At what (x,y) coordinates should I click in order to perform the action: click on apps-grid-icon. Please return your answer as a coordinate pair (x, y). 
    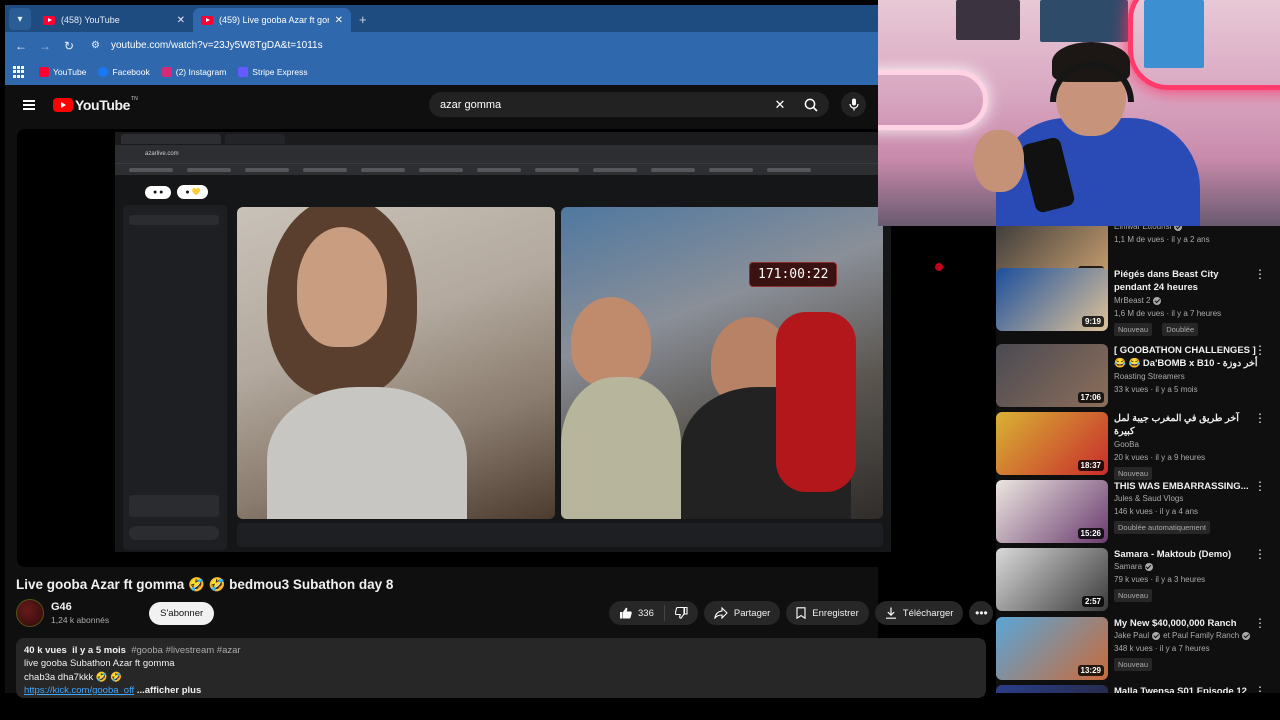
    Looking at the image, I should click on (19, 72).